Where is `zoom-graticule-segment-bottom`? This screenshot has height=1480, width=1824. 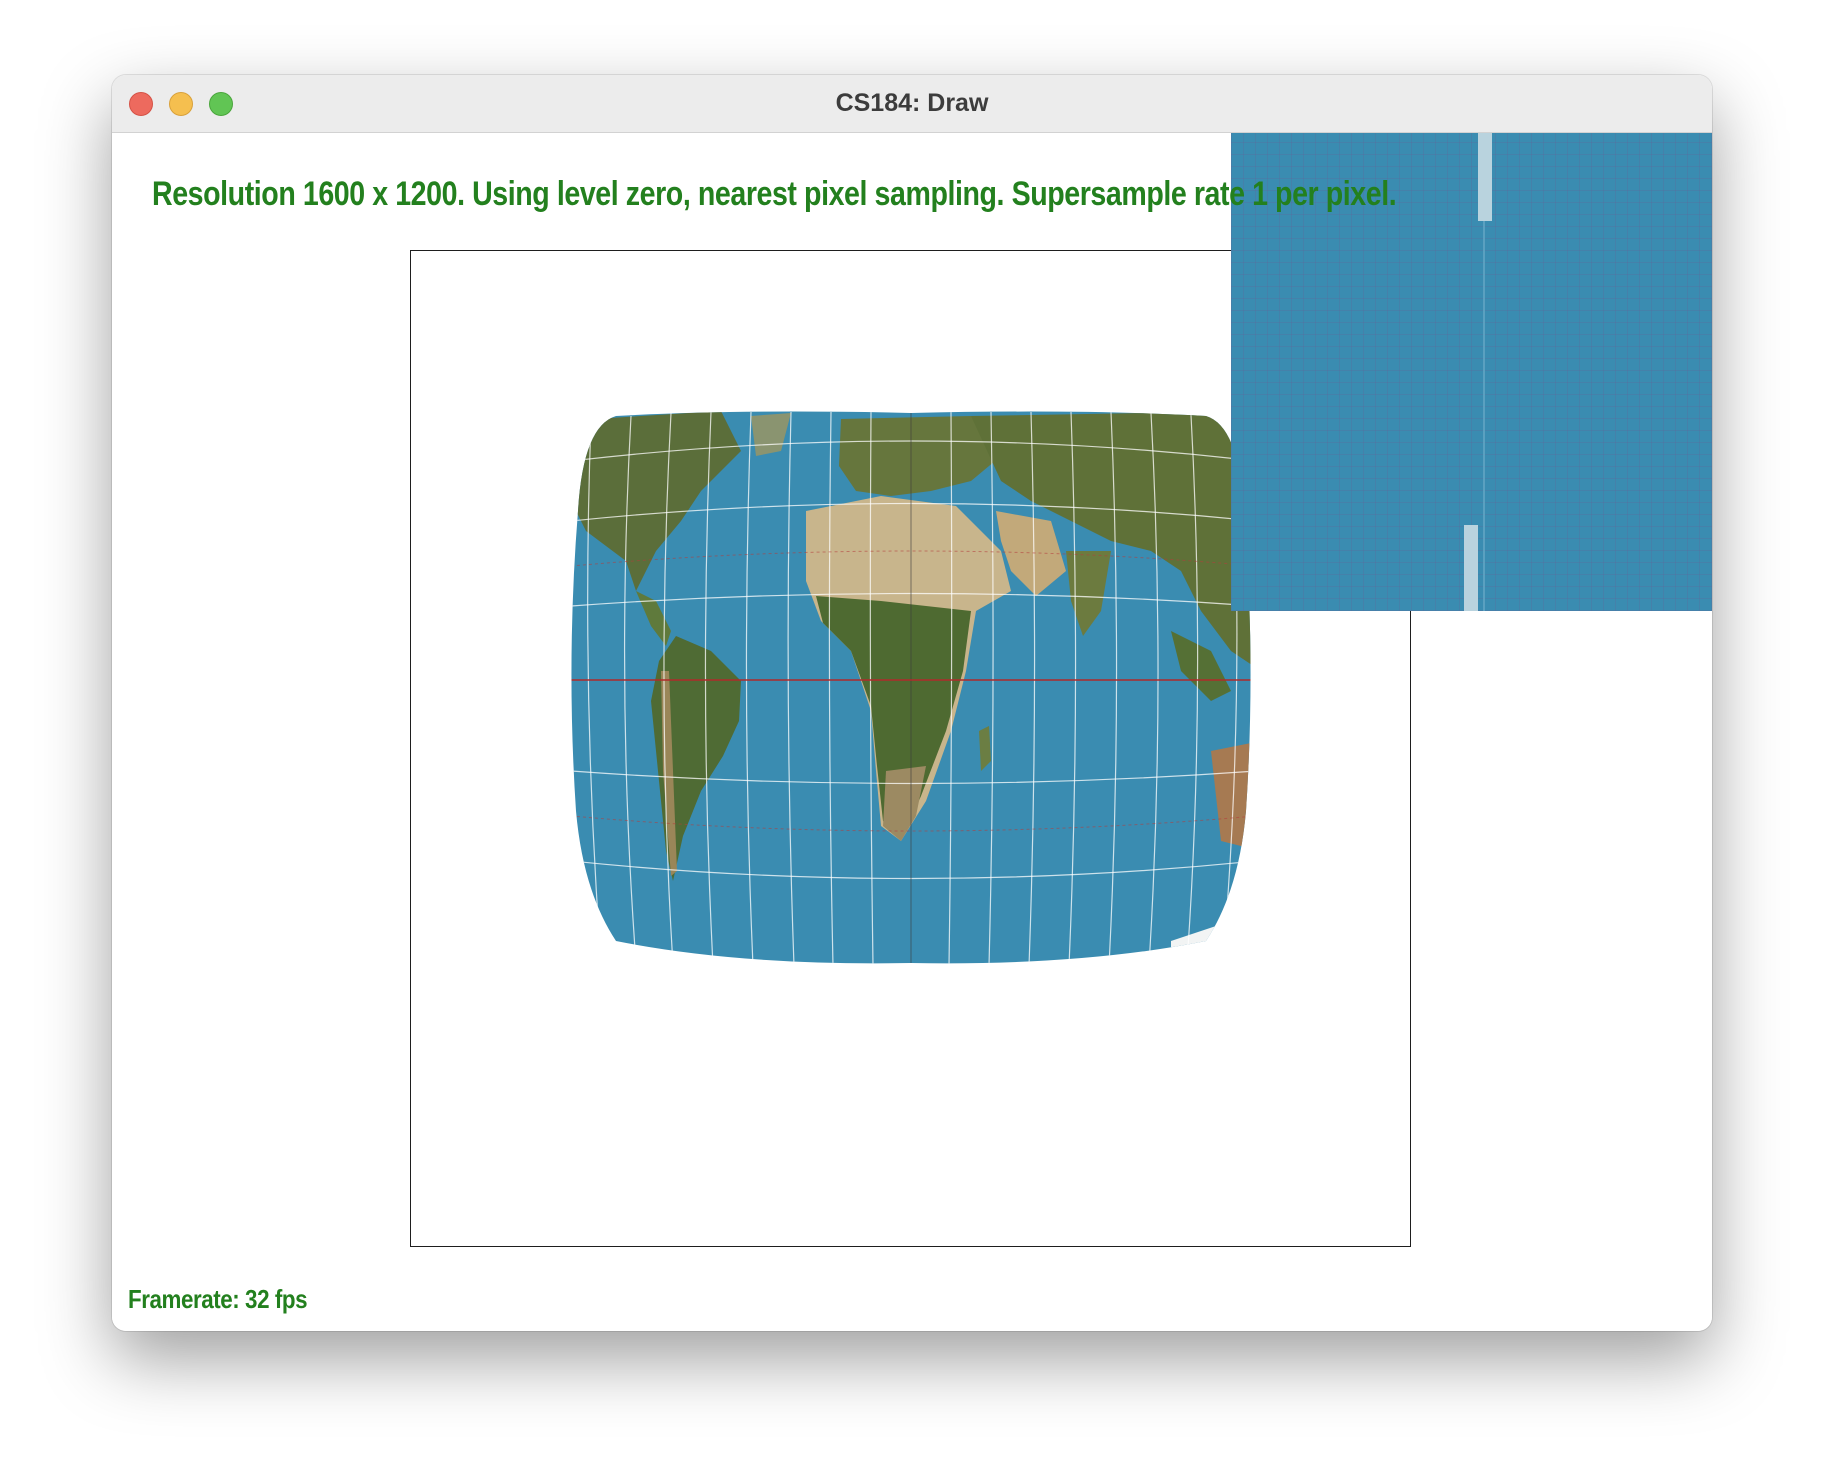 zoom-graticule-segment-bottom is located at coordinates (1471, 568).